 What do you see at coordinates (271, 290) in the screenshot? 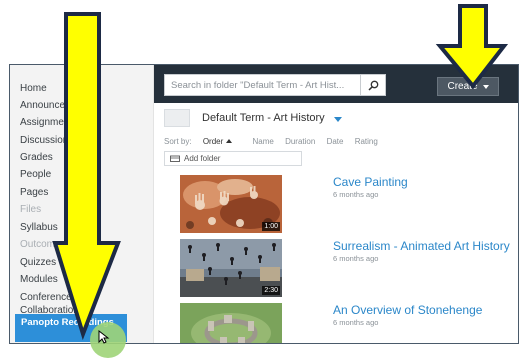
I see `video-duration-badge: 2:30` at bounding box center [271, 290].